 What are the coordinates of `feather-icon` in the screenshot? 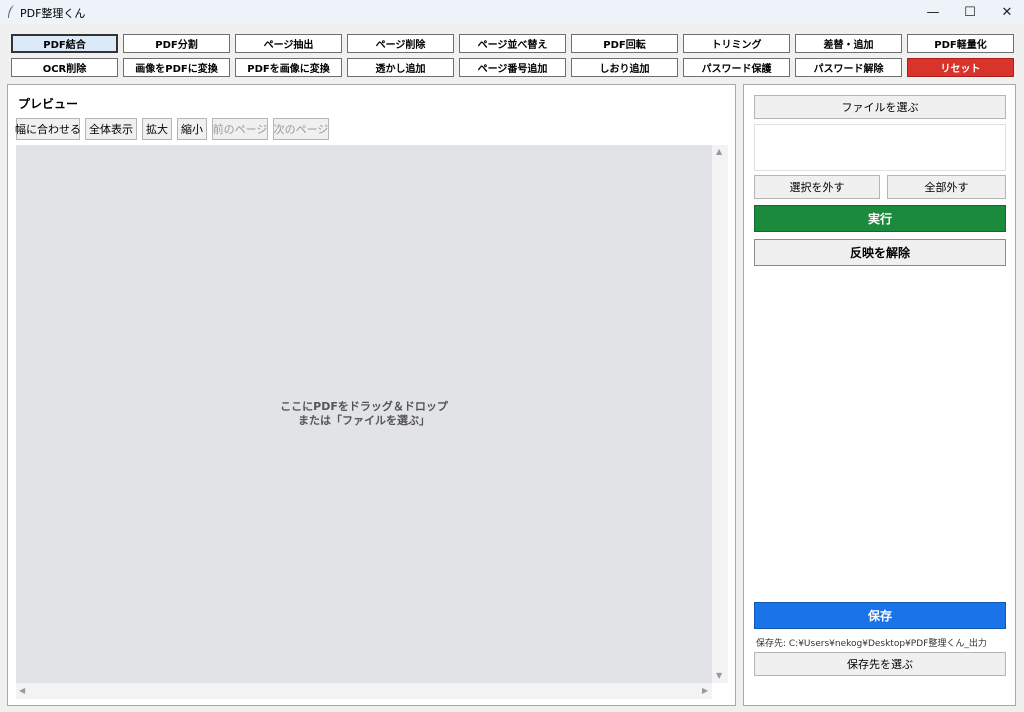 It's located at (11, 11).